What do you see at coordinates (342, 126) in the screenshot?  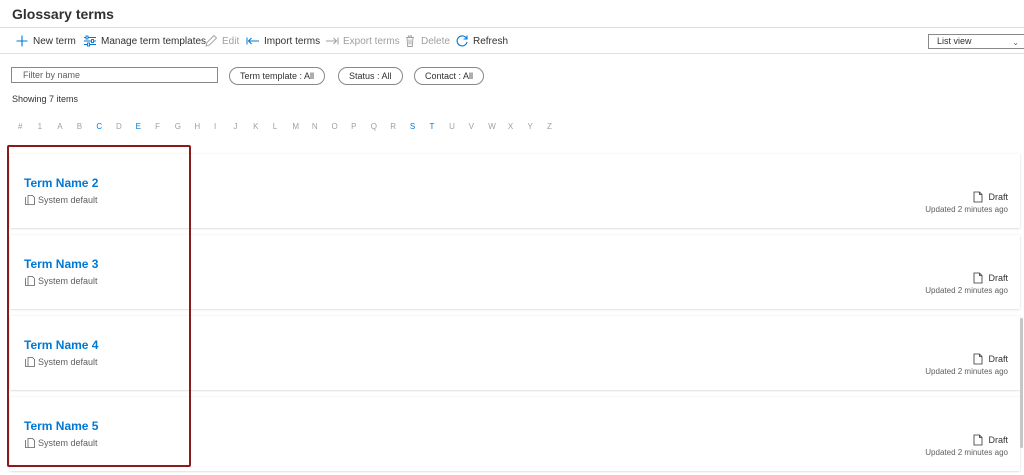 I see `alphabet-letter: O` at bounding box center [342, 126].